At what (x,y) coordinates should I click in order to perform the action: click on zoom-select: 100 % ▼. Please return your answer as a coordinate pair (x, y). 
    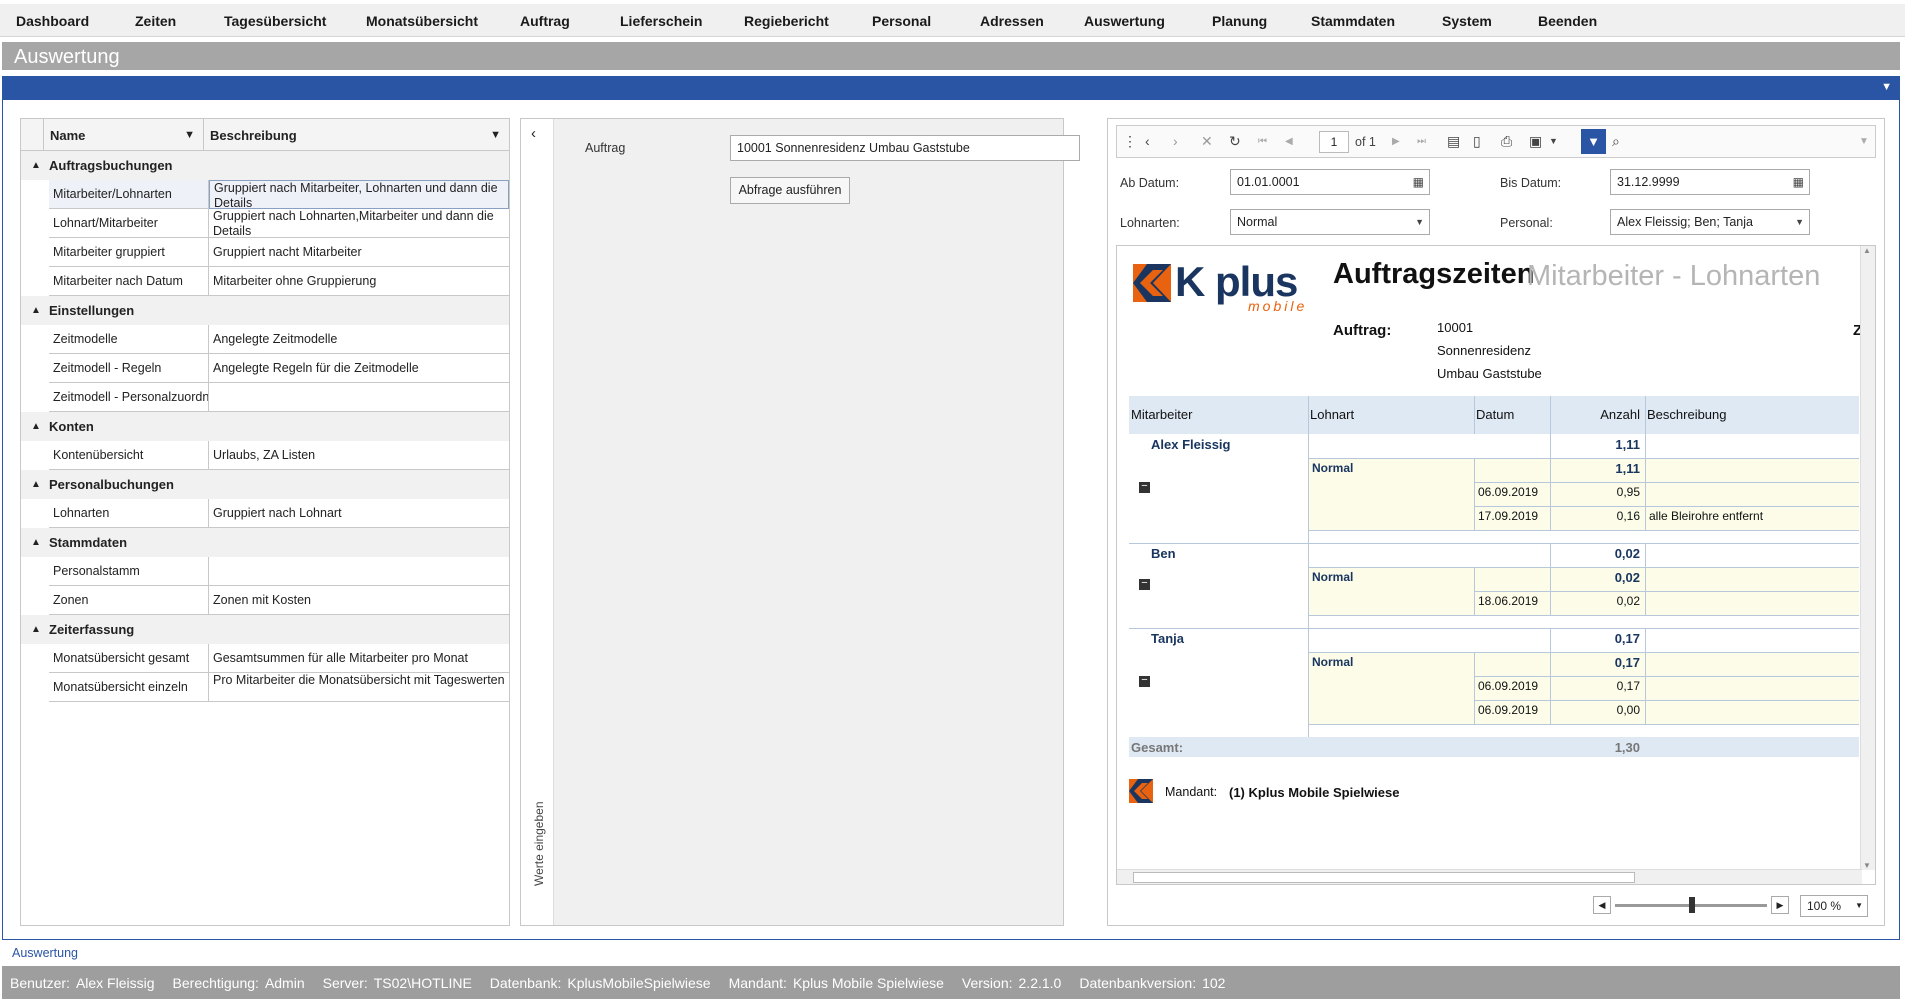
    Looking at the image, I should click on (1834, 906).